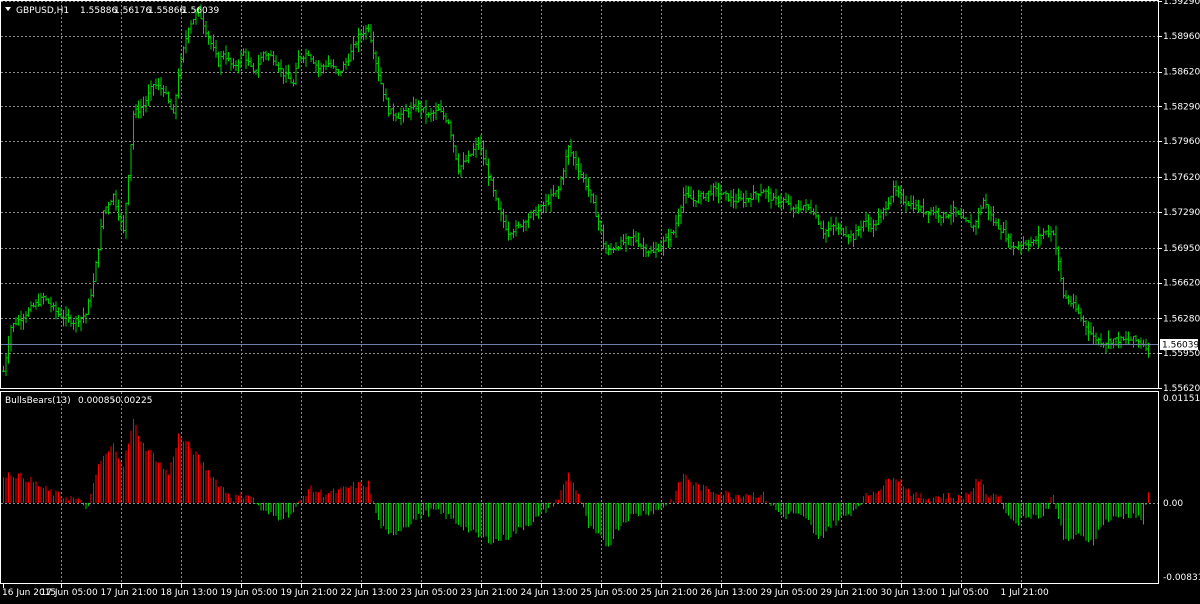  What do you see at coordinates (1181, 213) in the screenshot?
I see `price-tick-label: 1.57290` at bounding box center [1181, 213].